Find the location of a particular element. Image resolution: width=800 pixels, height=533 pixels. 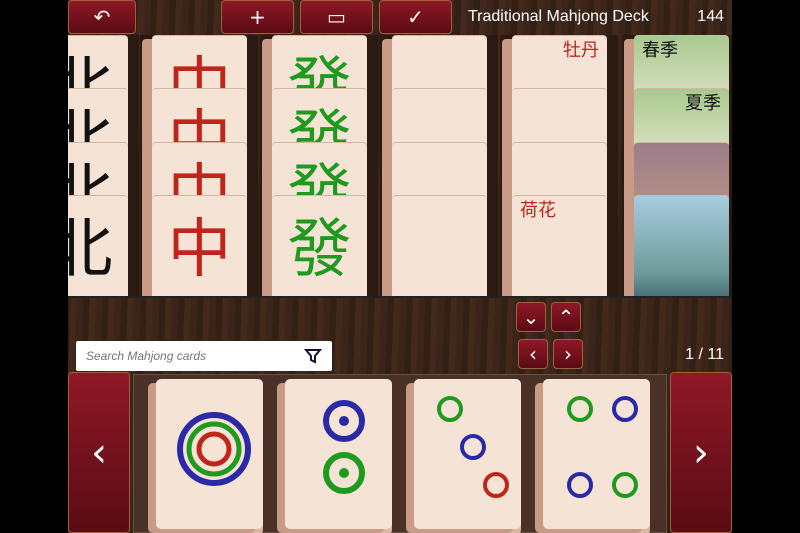

confirm-button: ✓ is located at coordinates (415, 17).